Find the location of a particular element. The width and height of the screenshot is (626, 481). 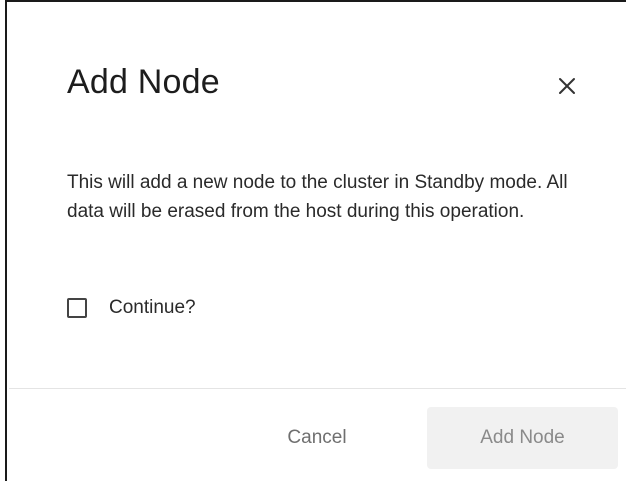

add-node-button: Add Node is located at coordinates (522, 438).